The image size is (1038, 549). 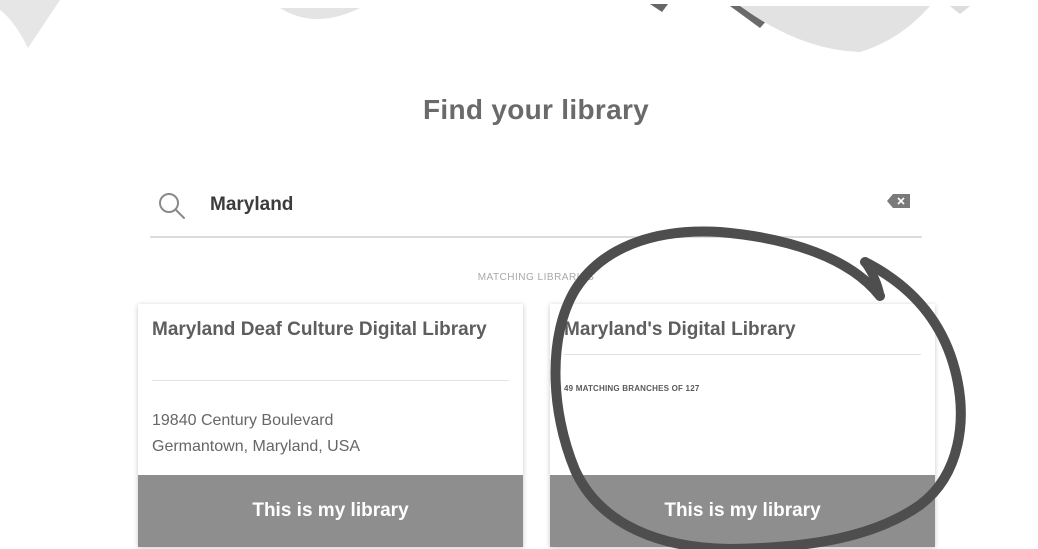 I want to click on library-card-title: Maryland Deaf Culture Digital Library, so click(x=319, y=329).